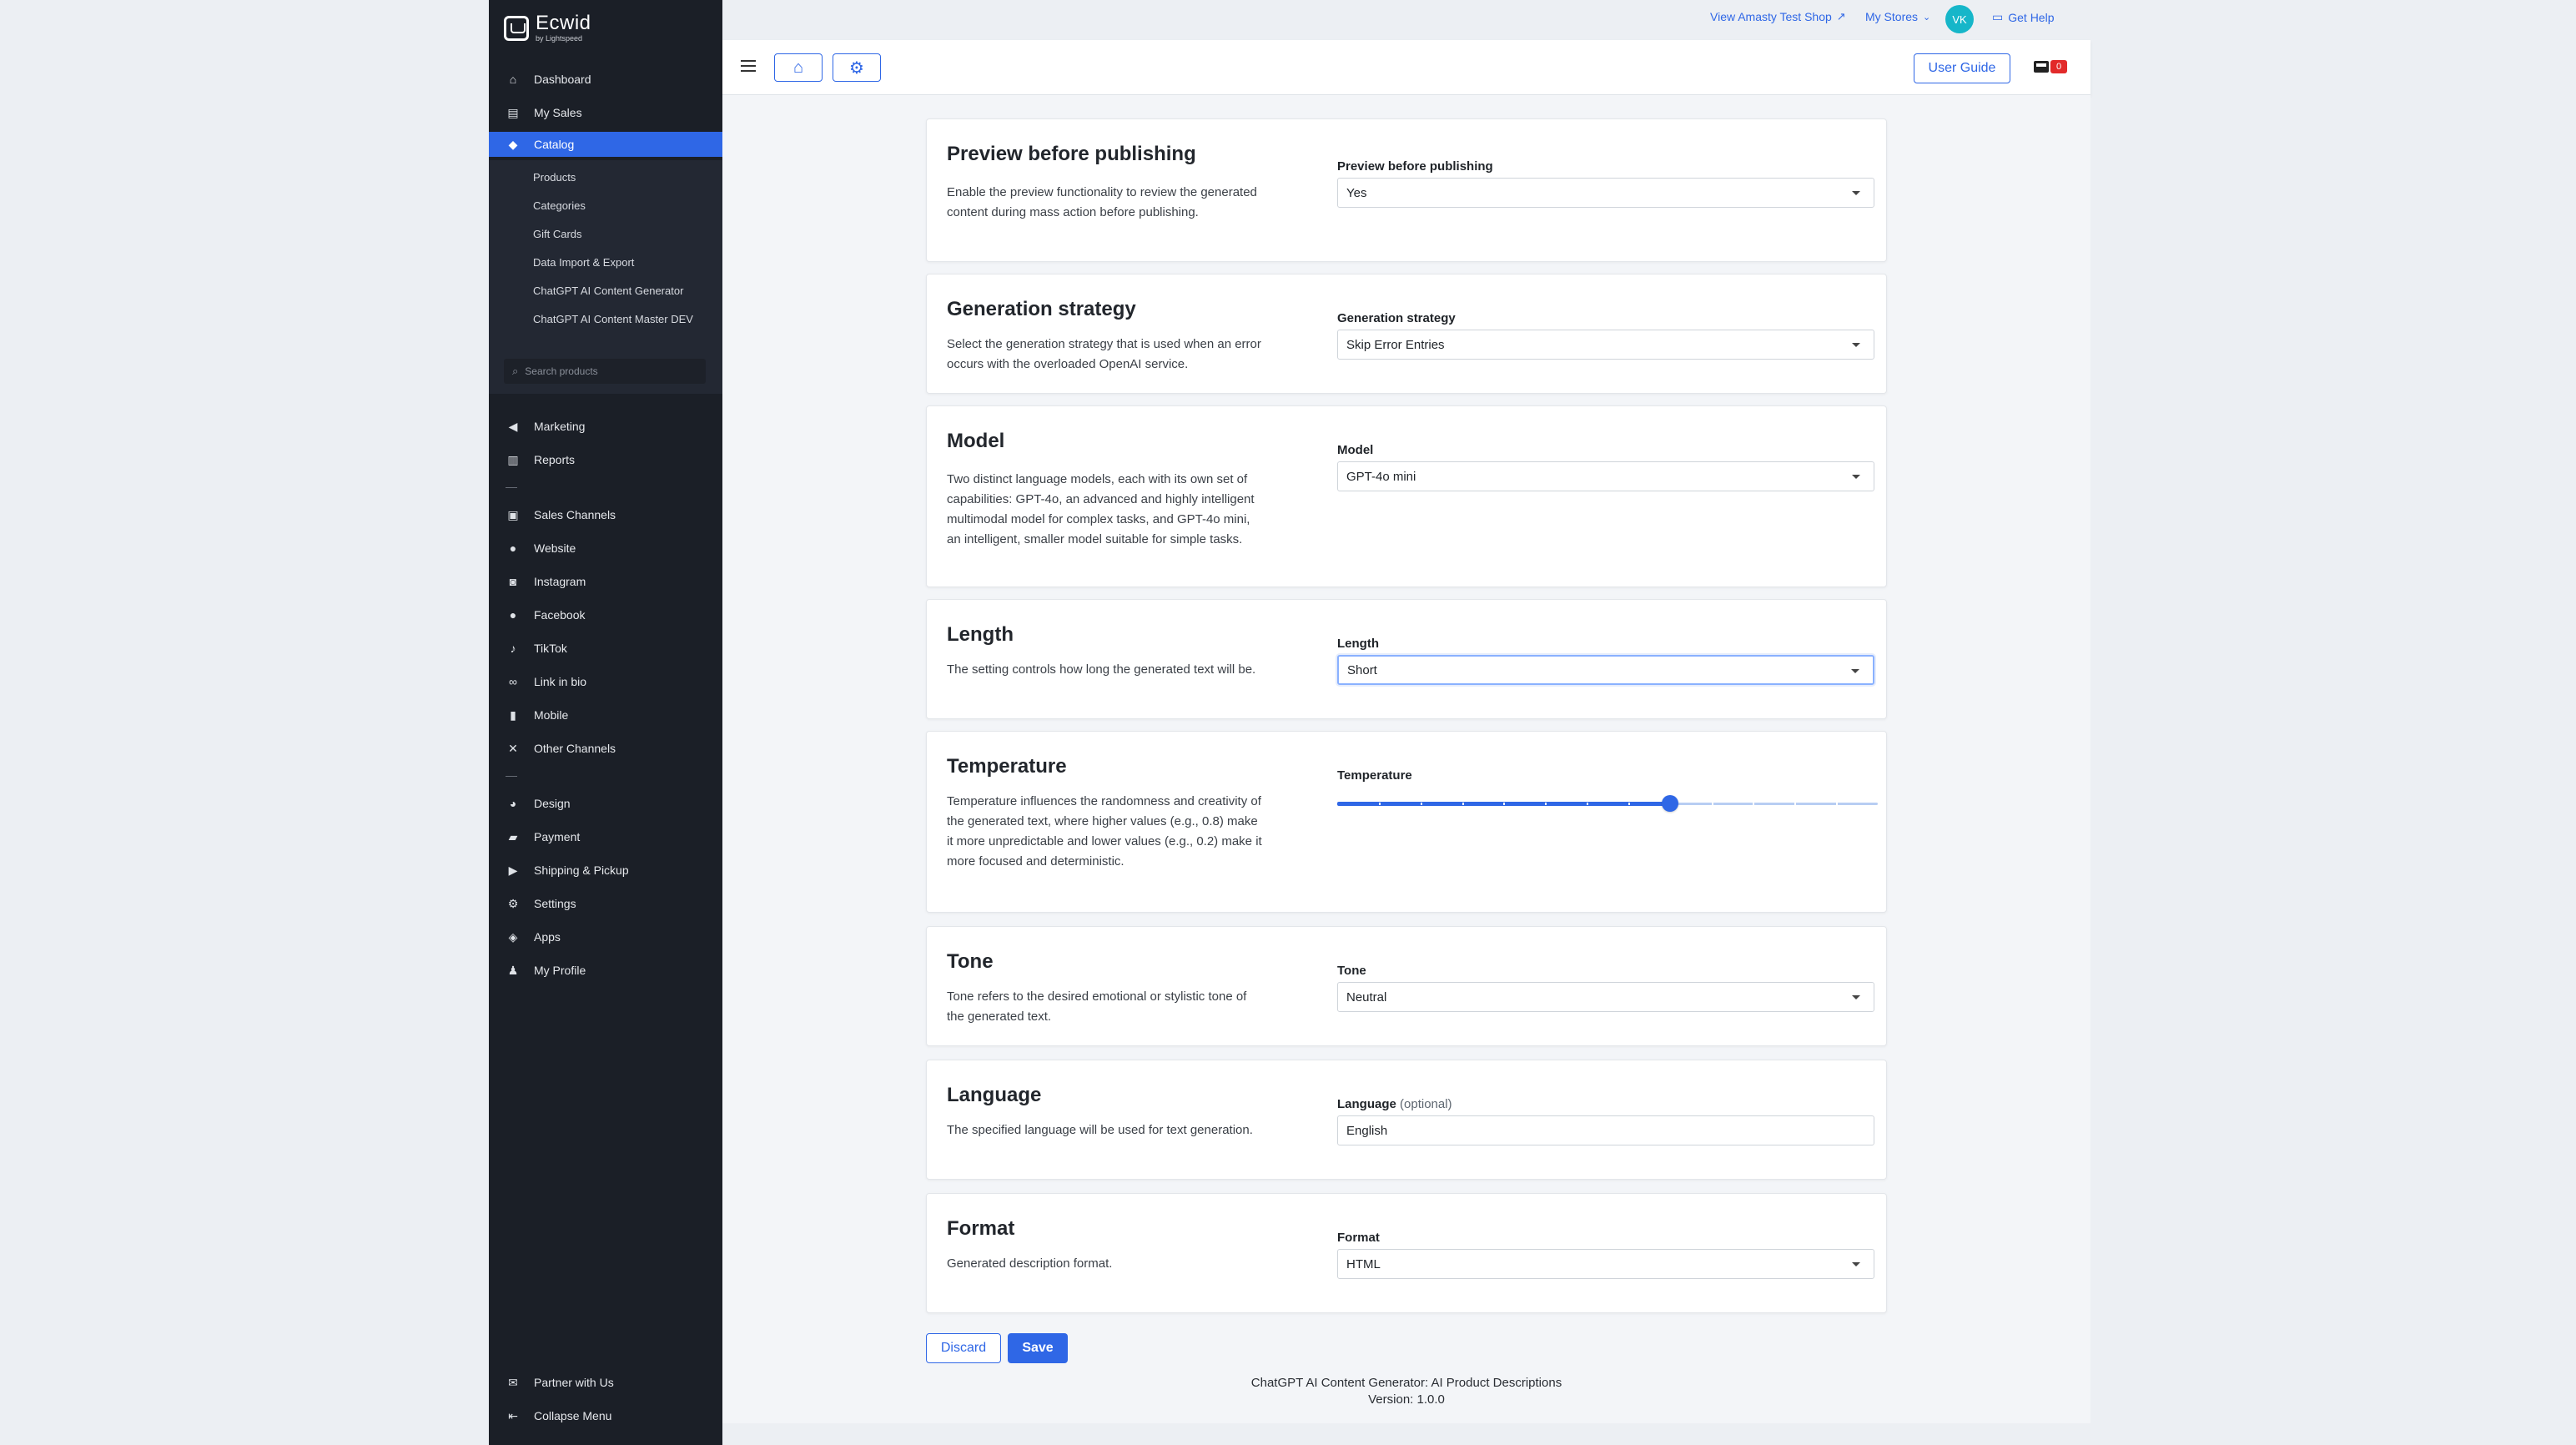 The height and width of the screenshot is (1445, 2576). What do you see at coordinates (1415, 166) in the screenshot?
I see `field-label: Preview before publishing` at bounding box center [1415, 166].